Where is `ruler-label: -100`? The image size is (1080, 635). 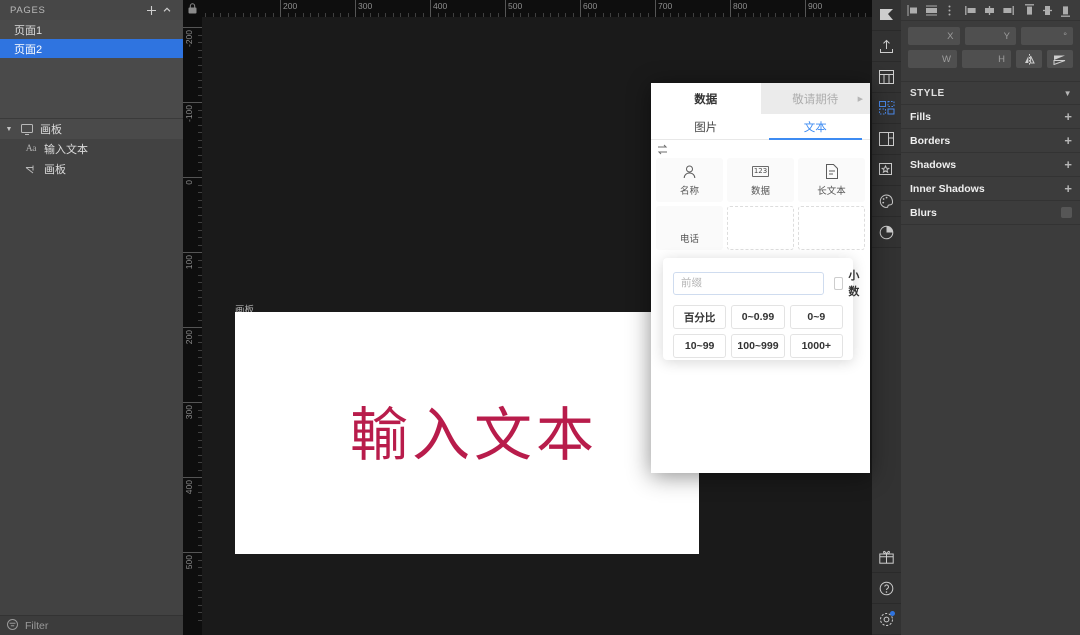
ruler-label: -100 is located at coordinates (189, 114).